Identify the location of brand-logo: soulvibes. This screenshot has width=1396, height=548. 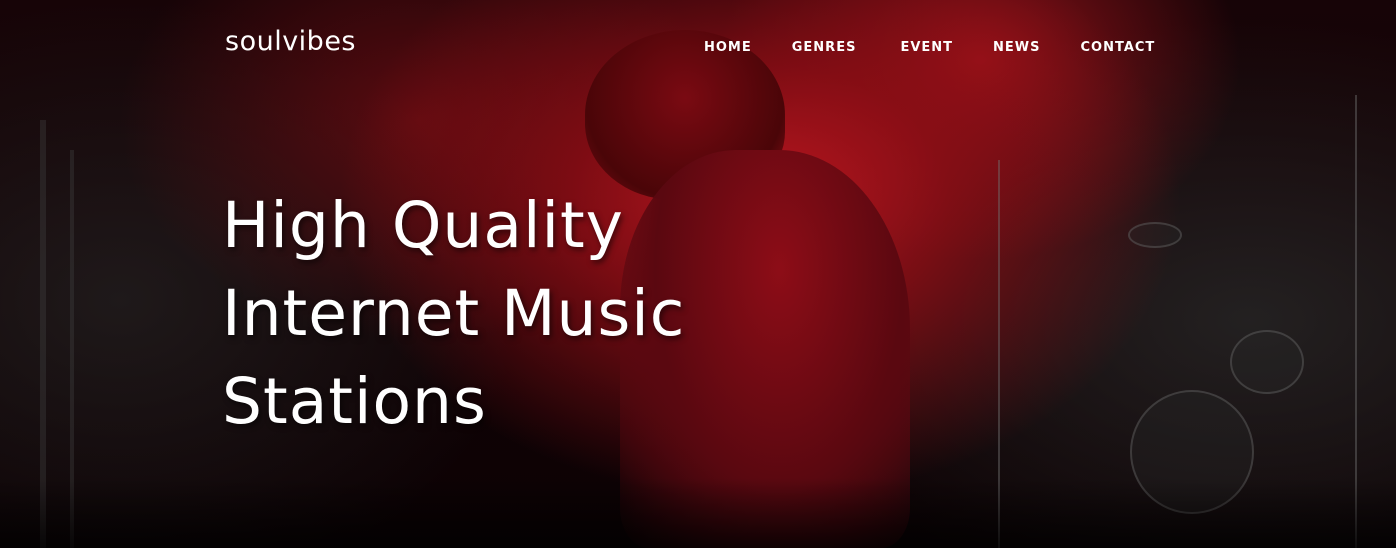
(290, 41).